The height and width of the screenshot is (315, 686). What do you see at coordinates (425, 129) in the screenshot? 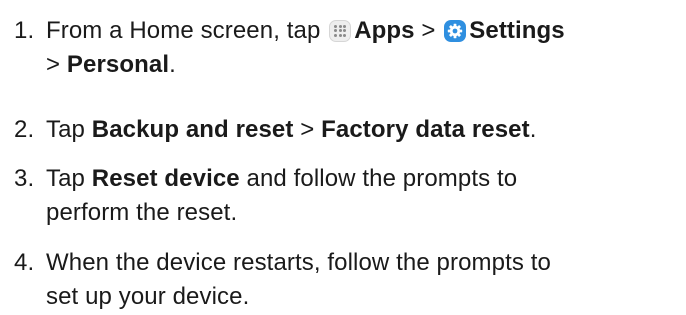
I see `factory-data-reset-label: Factory data reset` at bounding box center [425, 129].